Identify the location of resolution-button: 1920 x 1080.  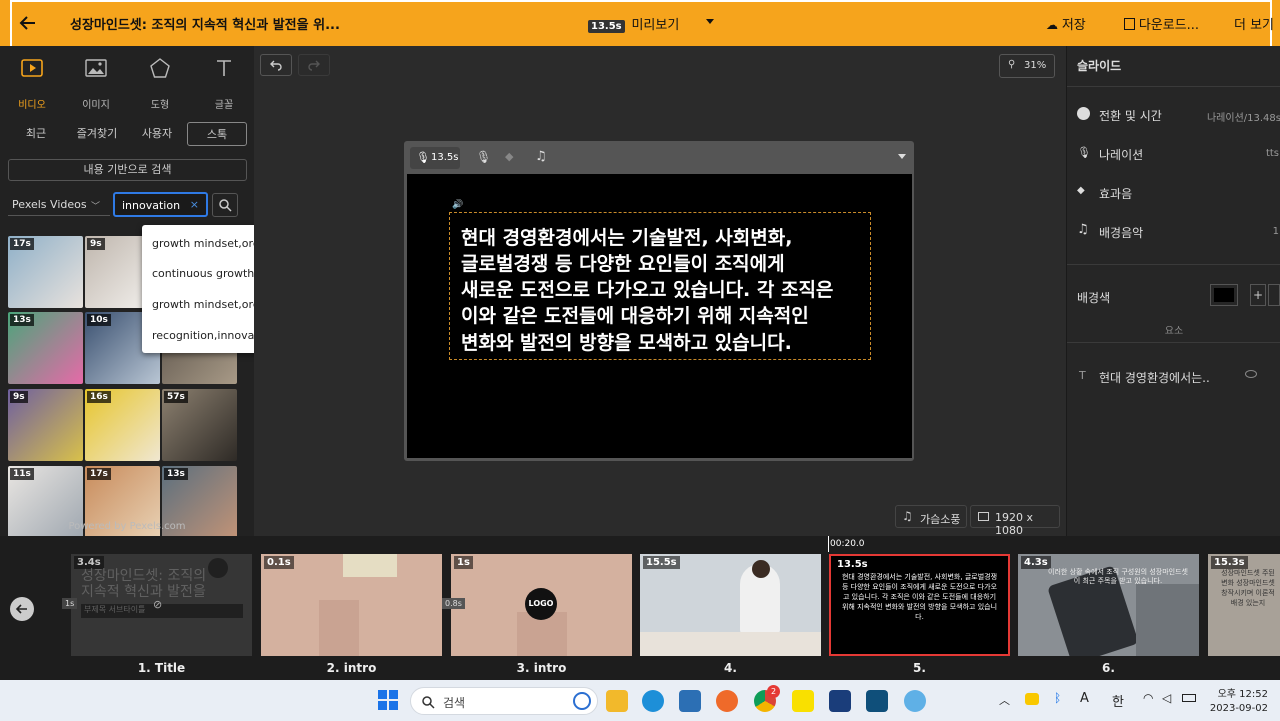
(1015, 521).